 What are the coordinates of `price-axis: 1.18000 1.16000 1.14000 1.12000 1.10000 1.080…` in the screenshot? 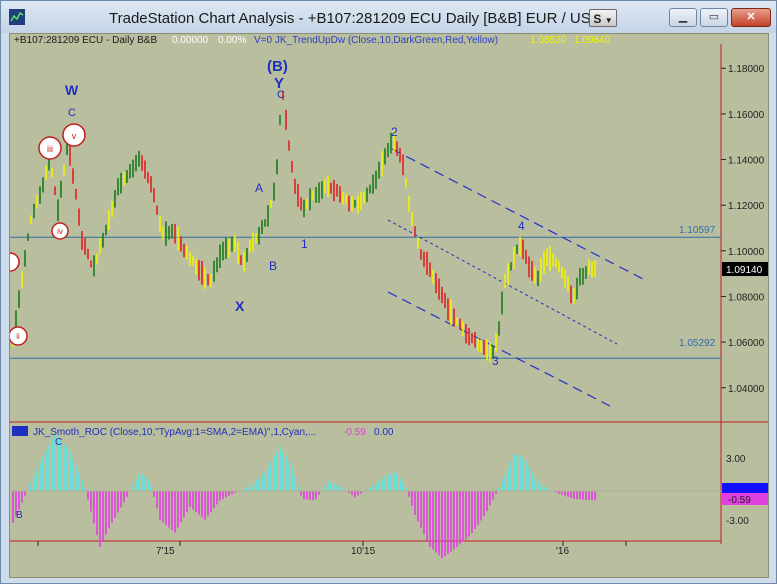 It's located at (743, 229).